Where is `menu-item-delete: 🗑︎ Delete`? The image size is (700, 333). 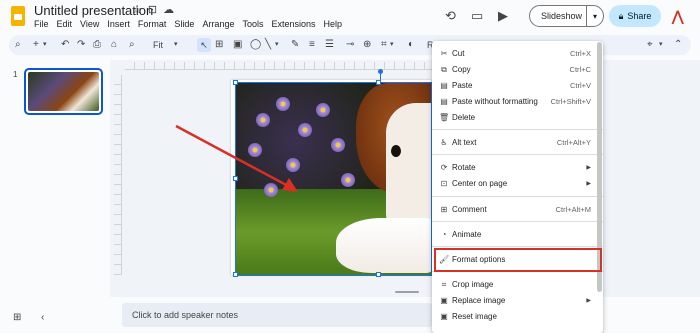 menu-item-delete: 🗑︎ Delete is located at coordinates (517, 117).